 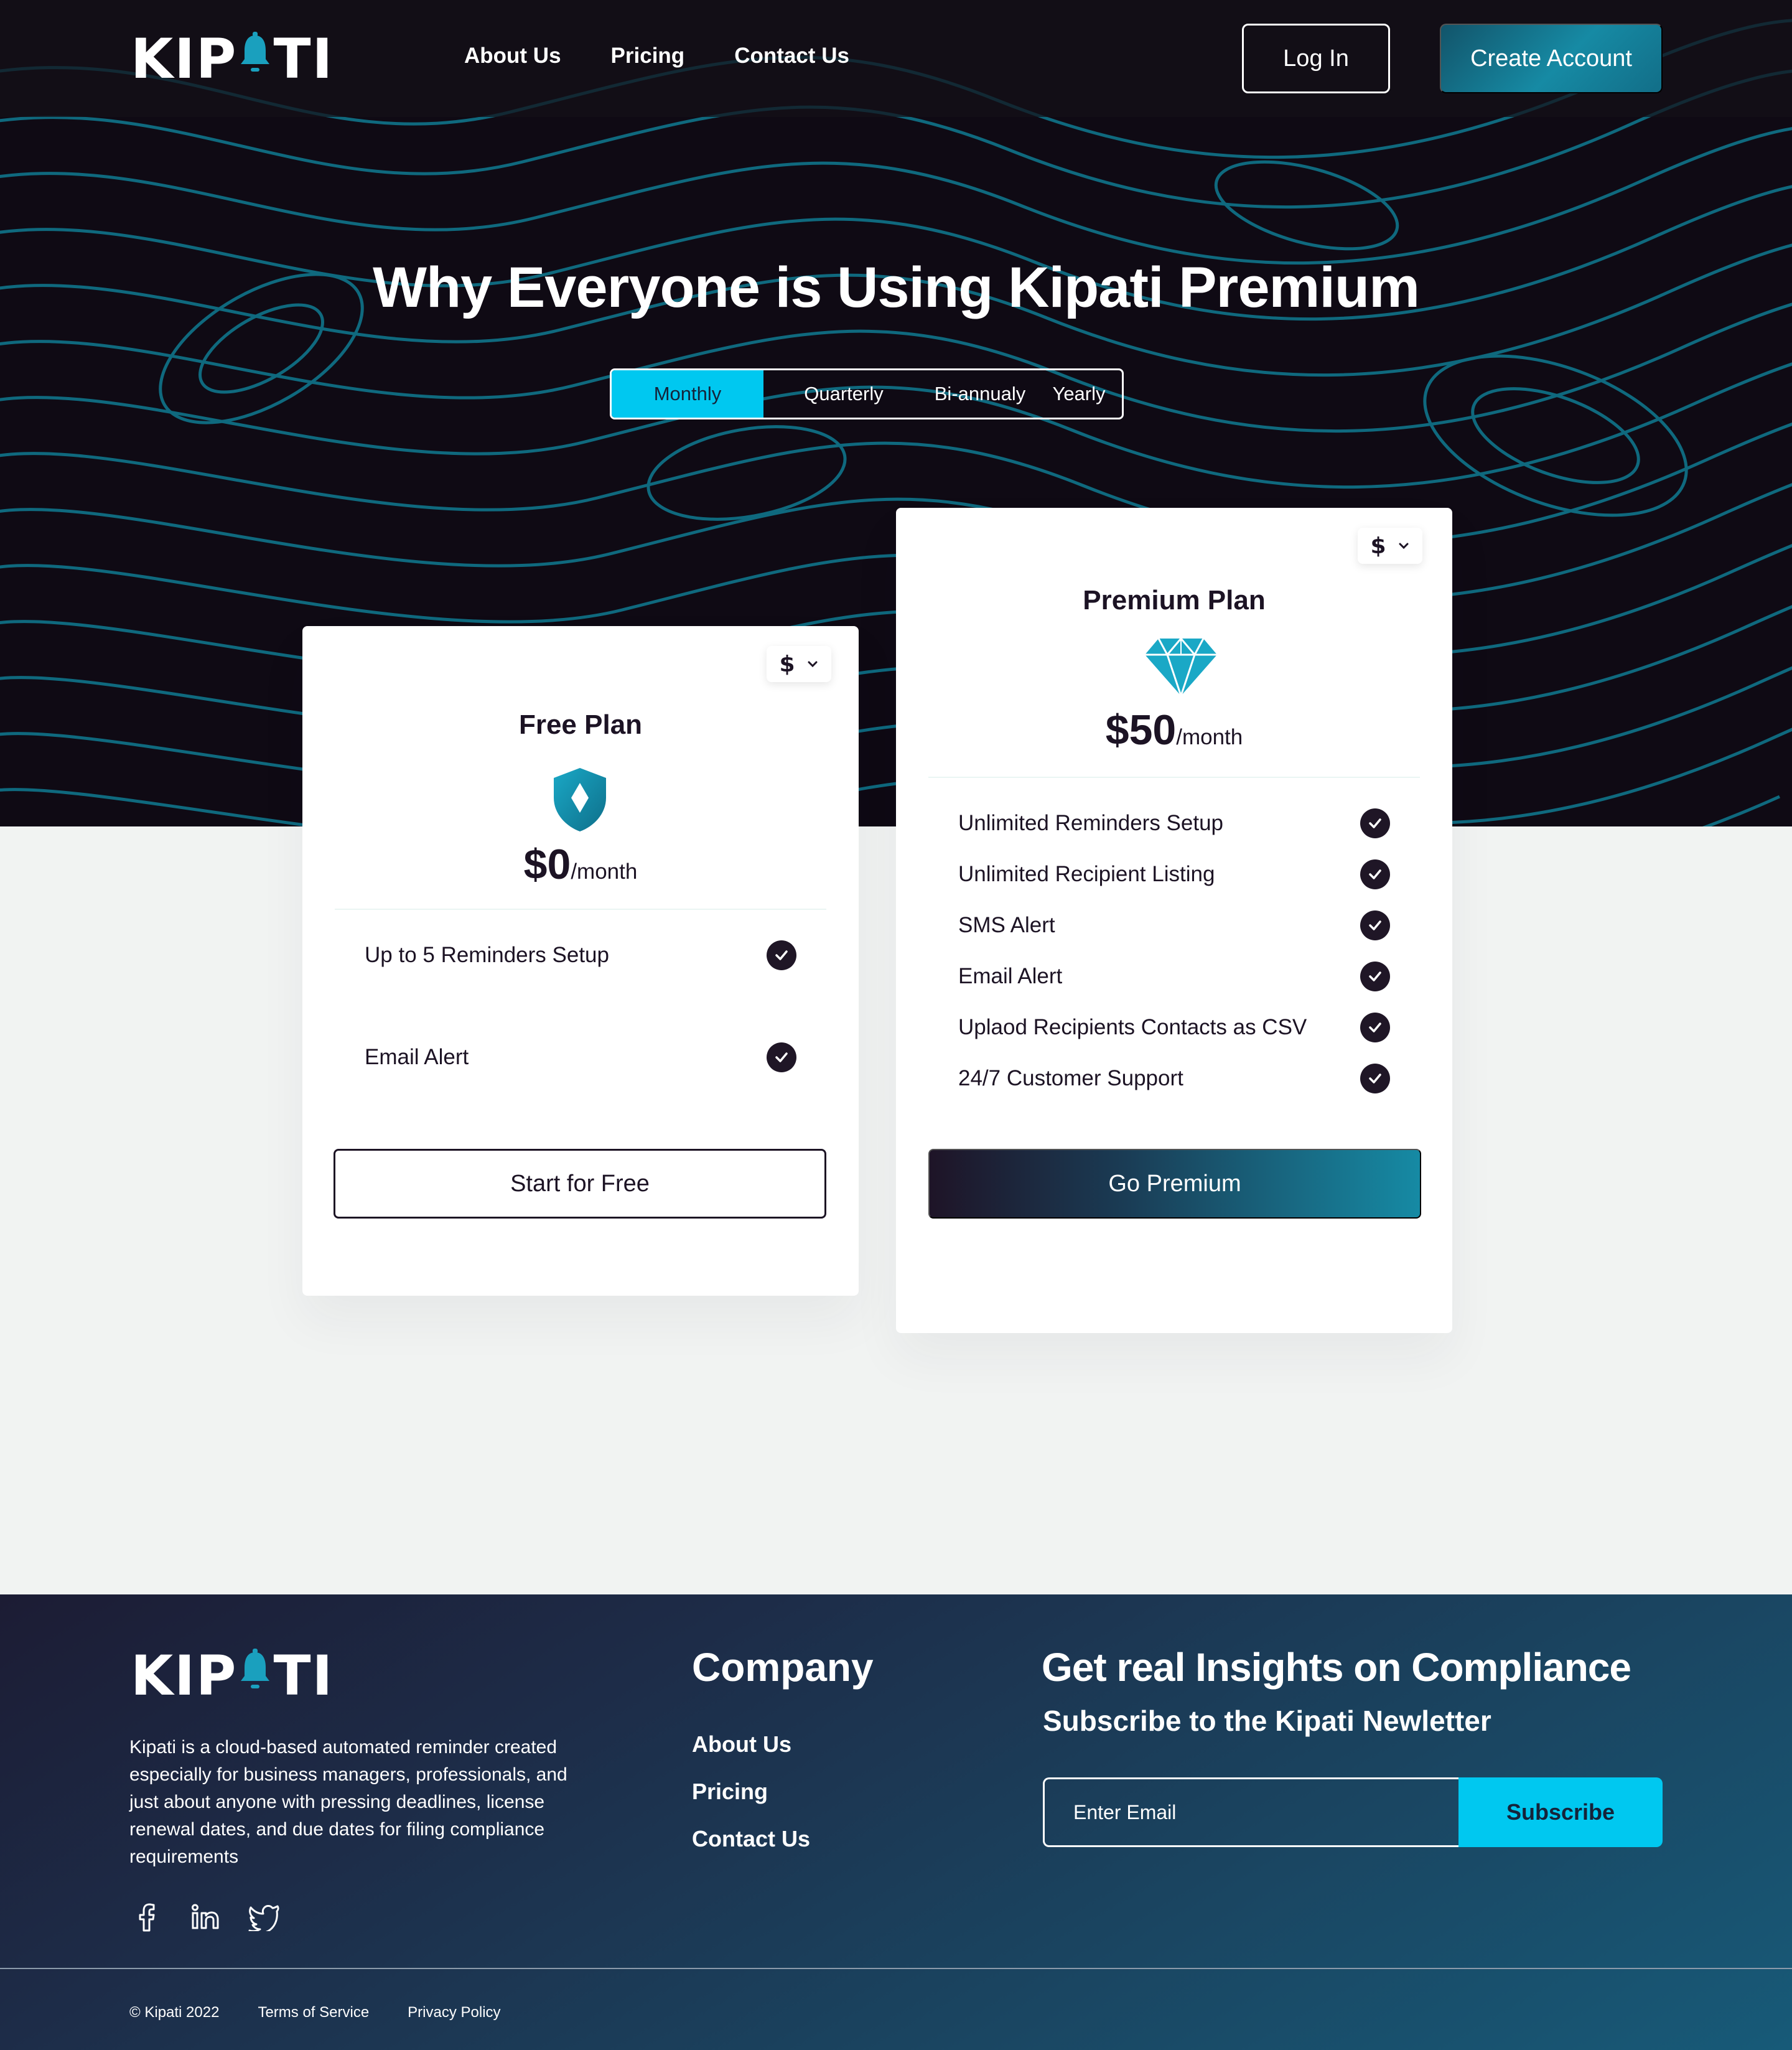 I want to click on company-heading: Company, so click(x=783, y=1667).